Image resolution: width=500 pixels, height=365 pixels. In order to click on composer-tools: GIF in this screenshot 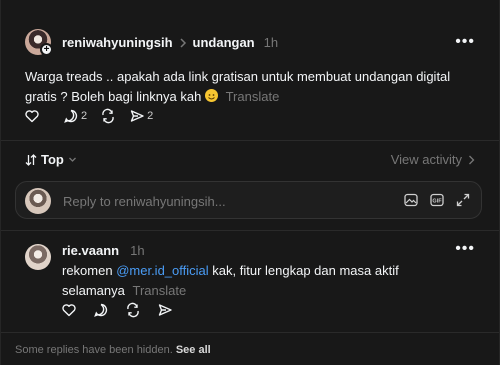, I will do `click(437, 200)`.